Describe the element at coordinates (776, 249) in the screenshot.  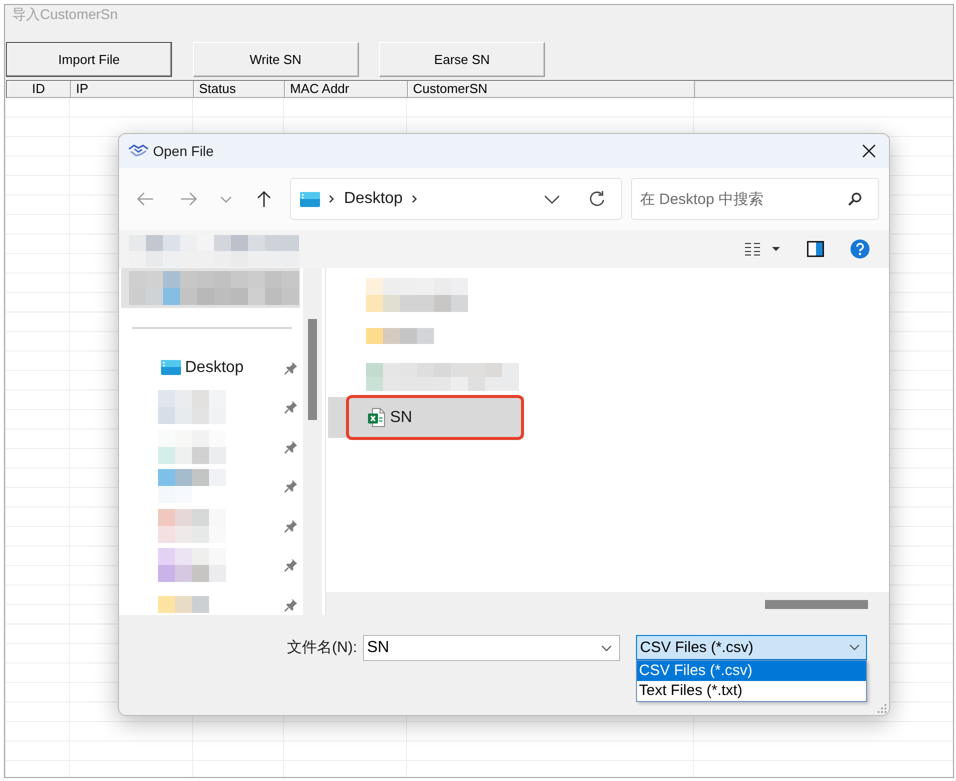
I see `caret-icon` at that location.